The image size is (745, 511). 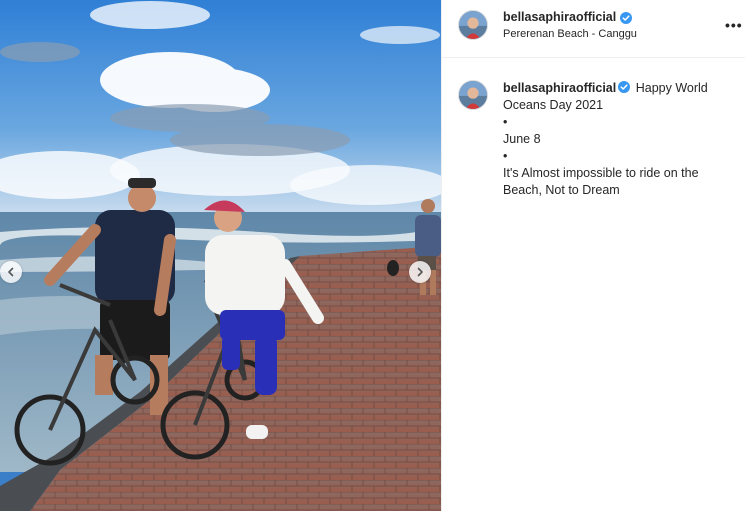 What do you see at coordinates (570, 34) in the screenshot?
I see `post-location: Pererenan Beach - Canggu` at bounding box center [570, 34].